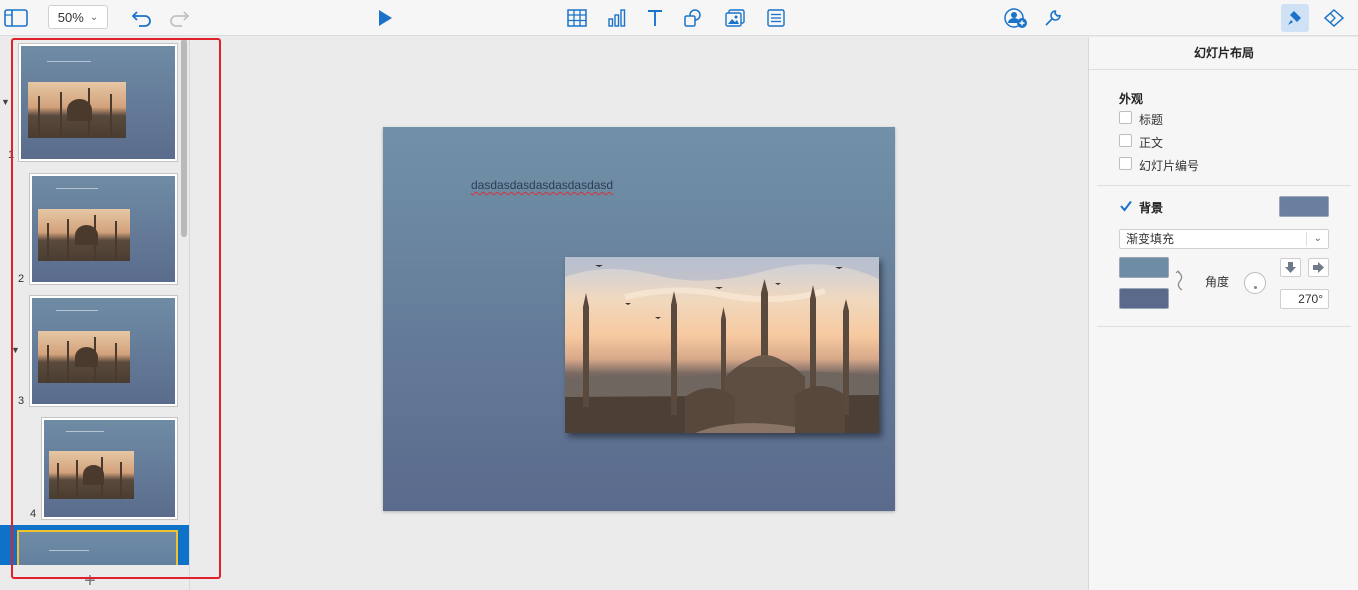 The height and width of the screenshot is (590, 1358). I want to click on slide-number-4: 4, so click(33, 514).